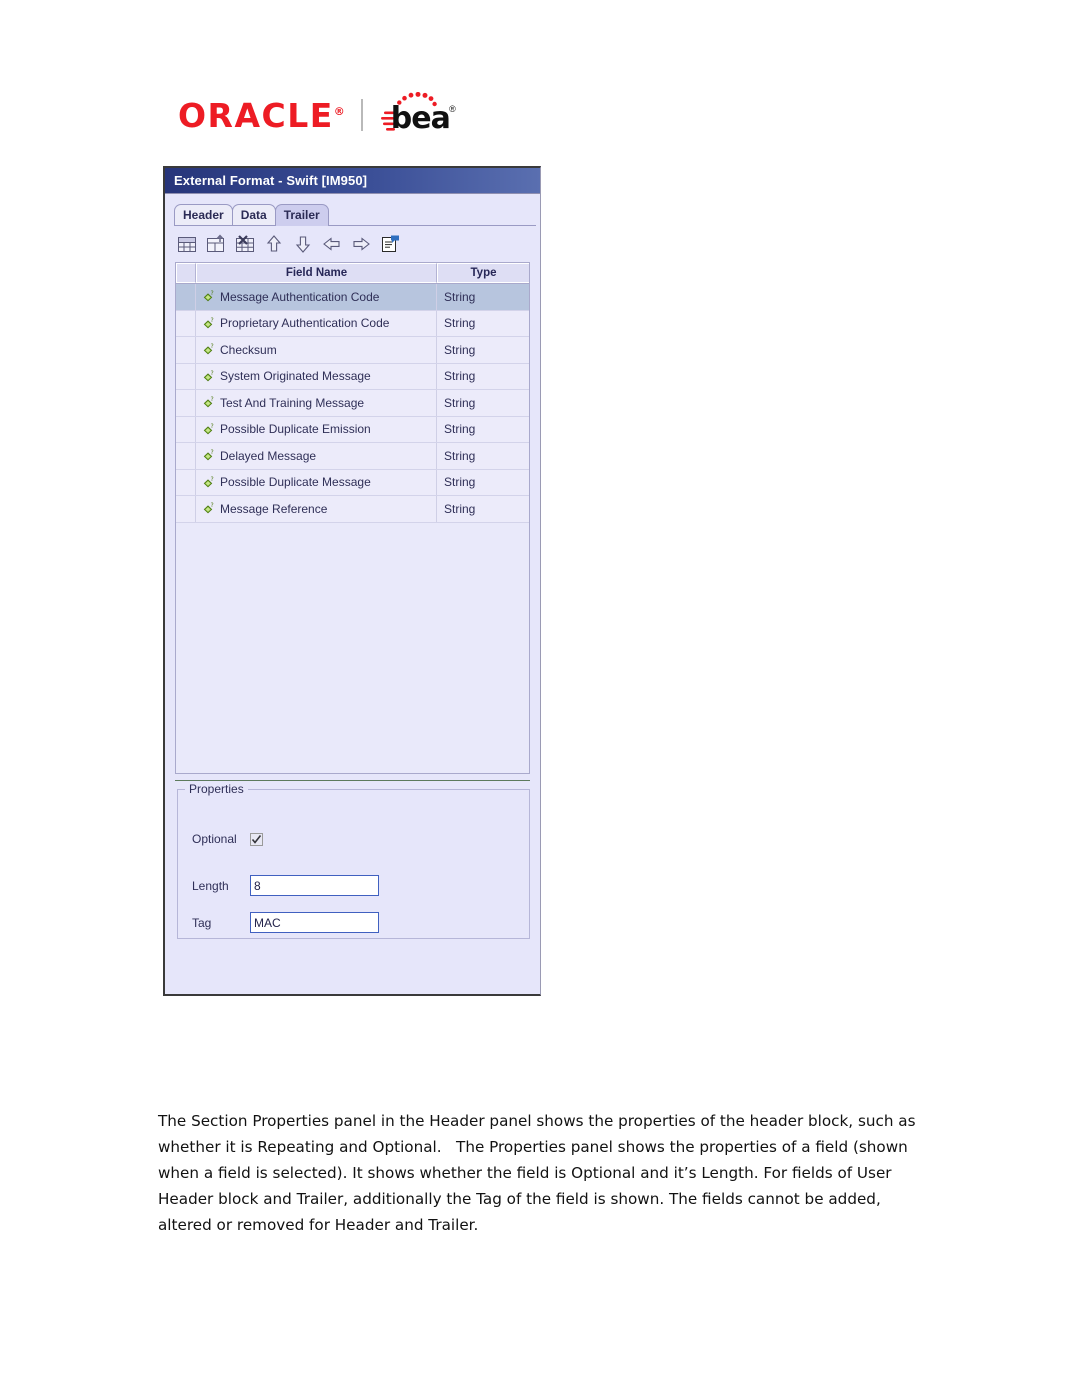 The height and width of the screenshot is (1397, 1080). Describe the element at coordinates (210, 885) in the screenshot. I see `length-label: Length` at that location.